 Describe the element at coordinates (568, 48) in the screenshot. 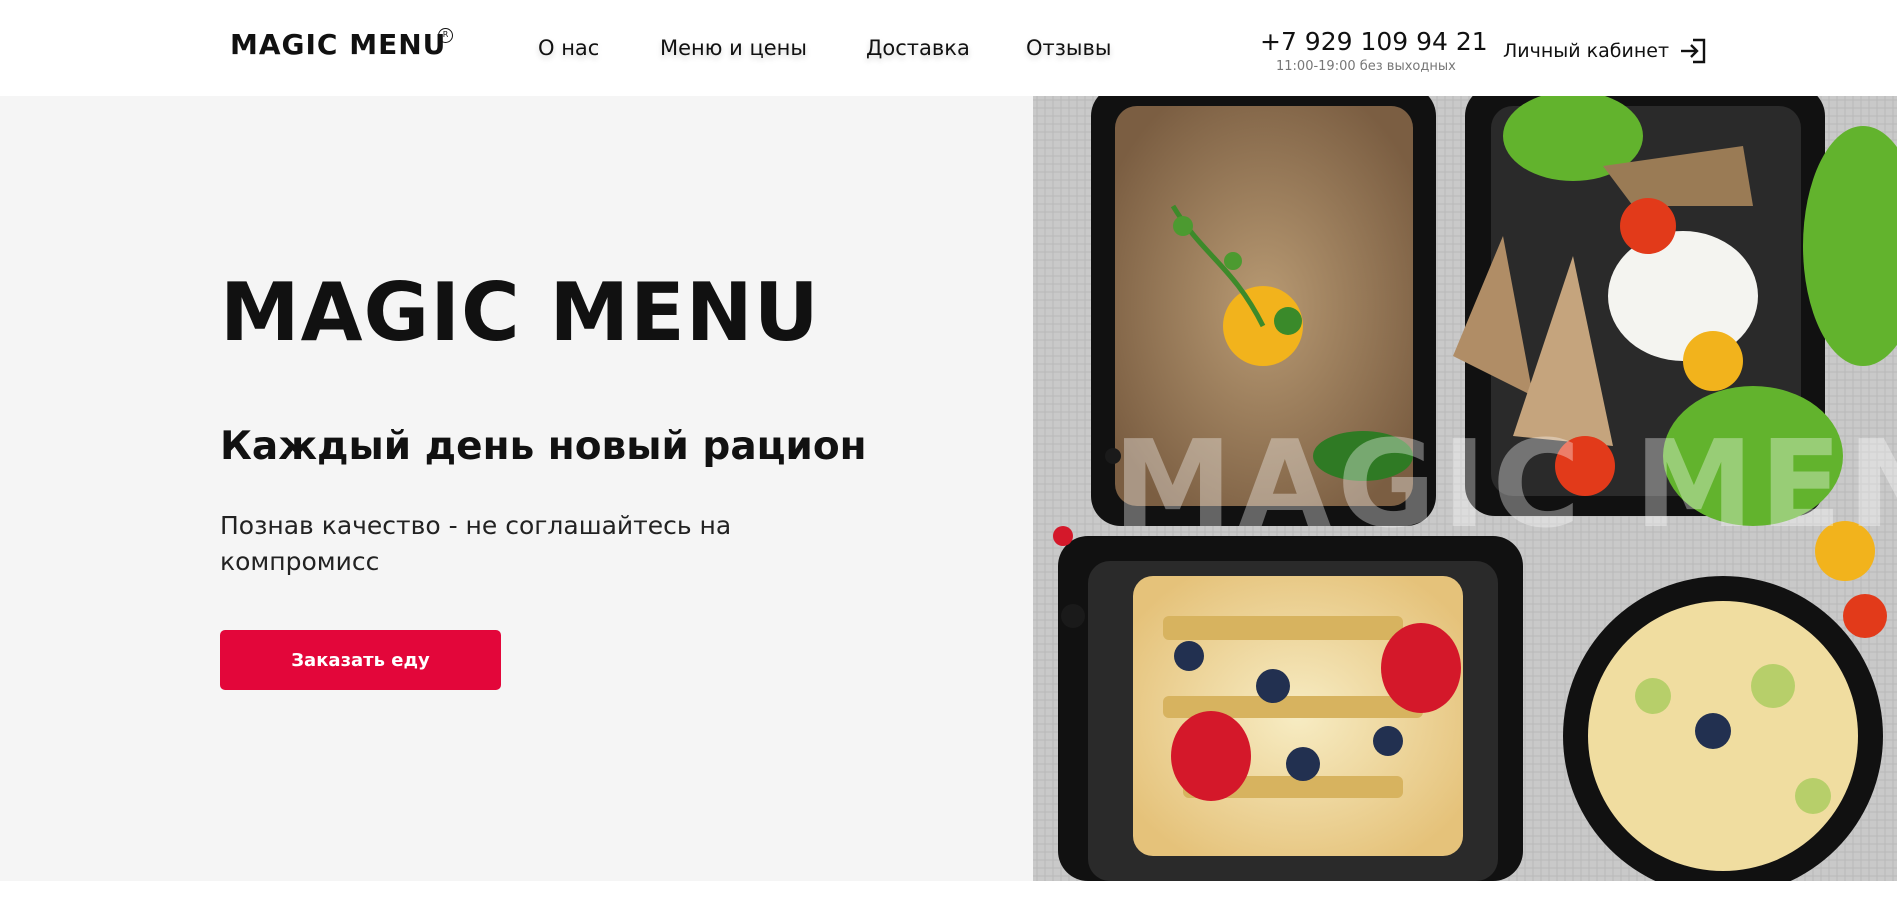

I see `nav-link-about: О нас` at that location.